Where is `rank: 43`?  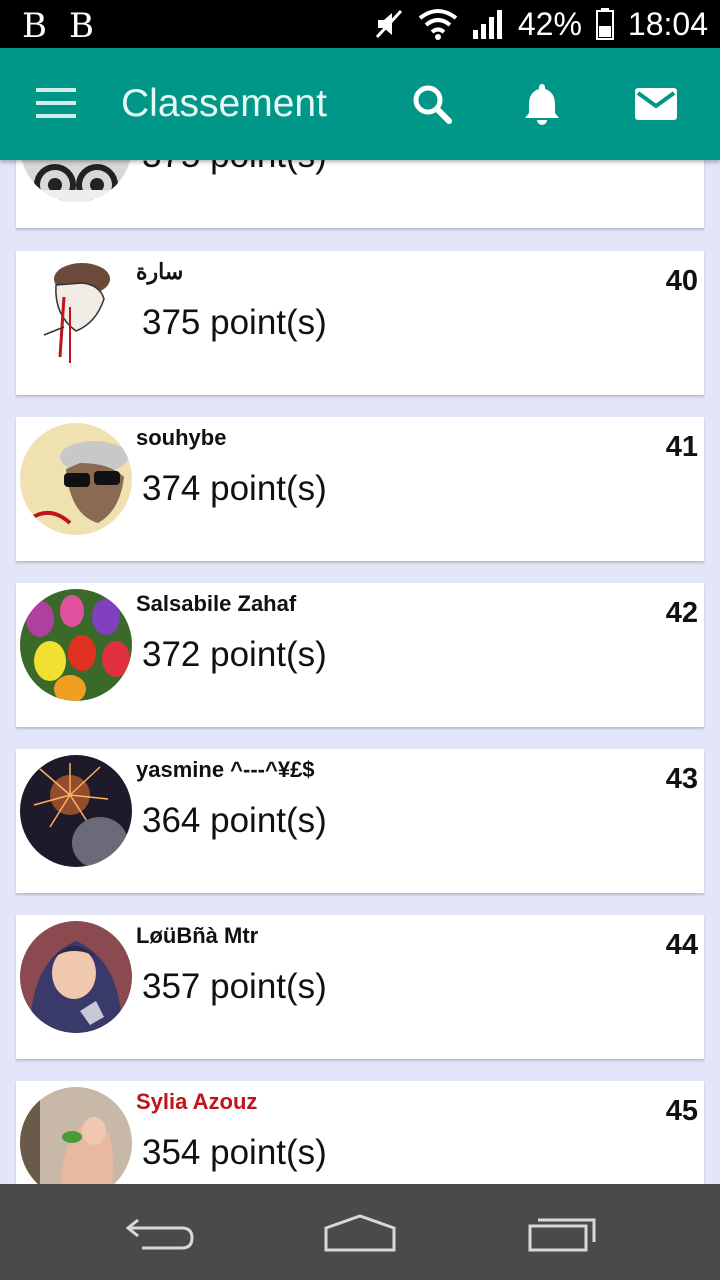
rank: 43 is located at coordinates (681, 779).